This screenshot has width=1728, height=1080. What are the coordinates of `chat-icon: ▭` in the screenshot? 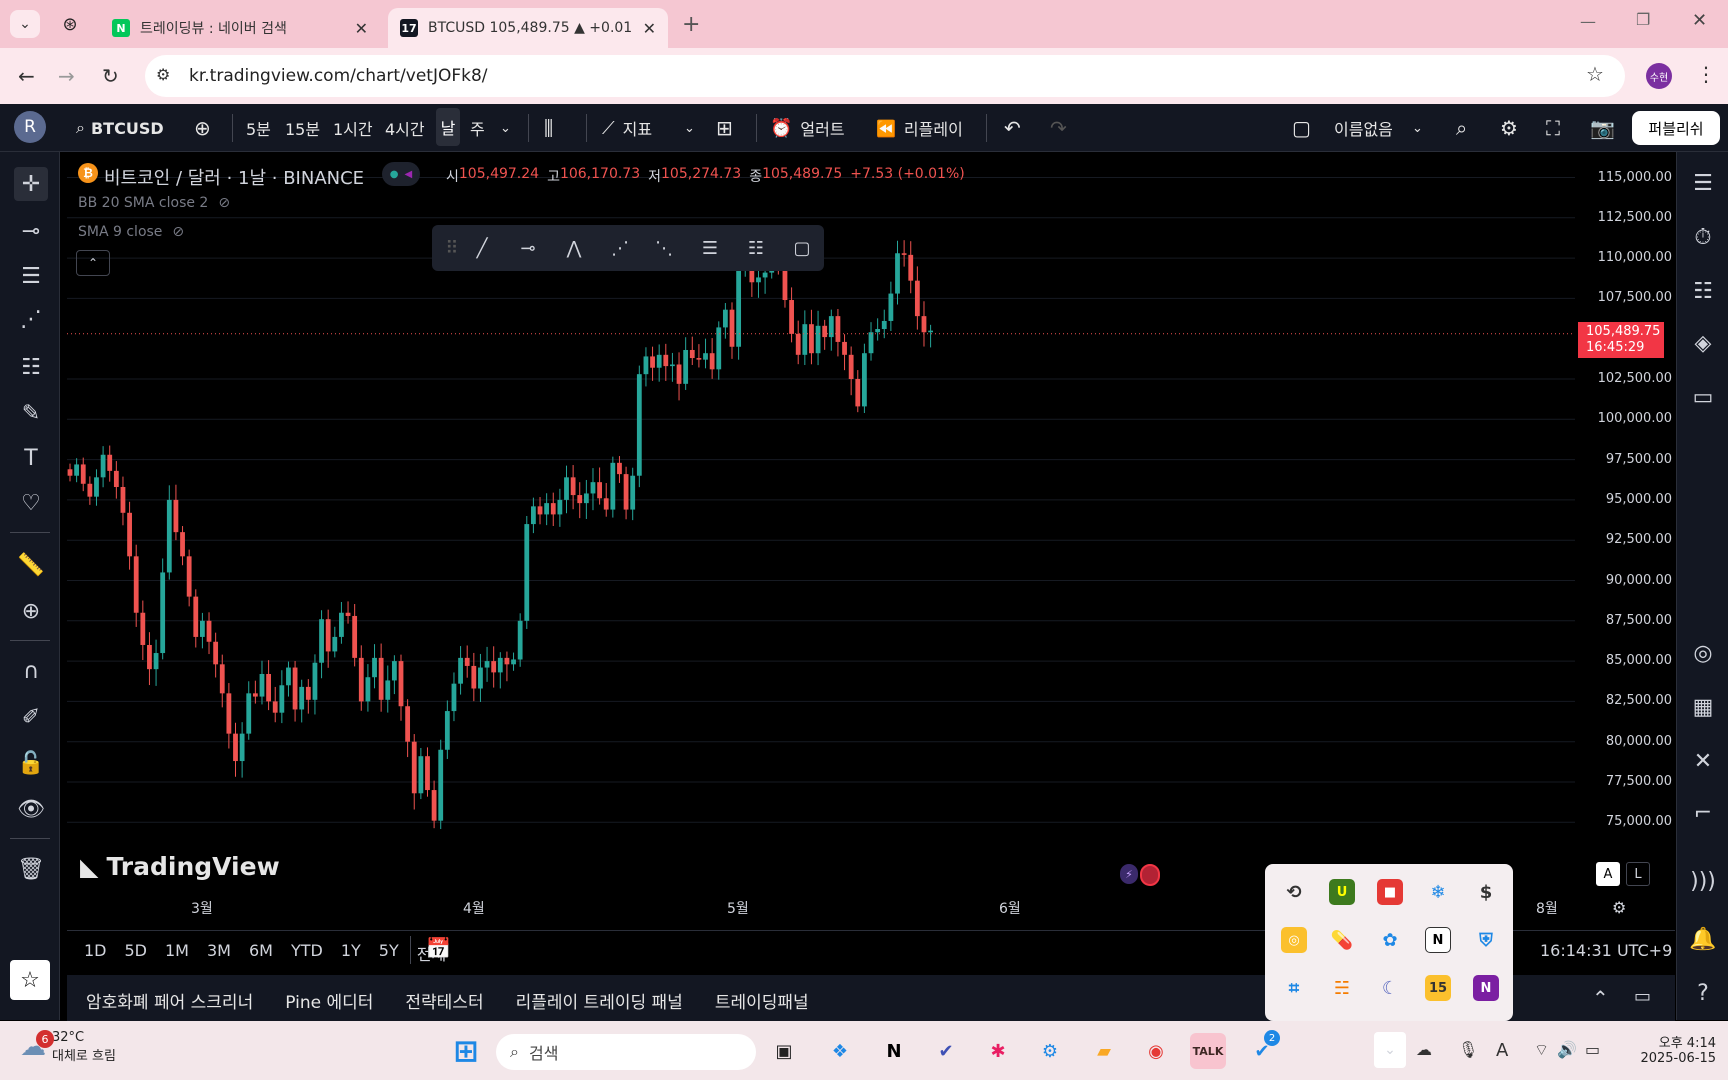 It's located at (1703, 397).